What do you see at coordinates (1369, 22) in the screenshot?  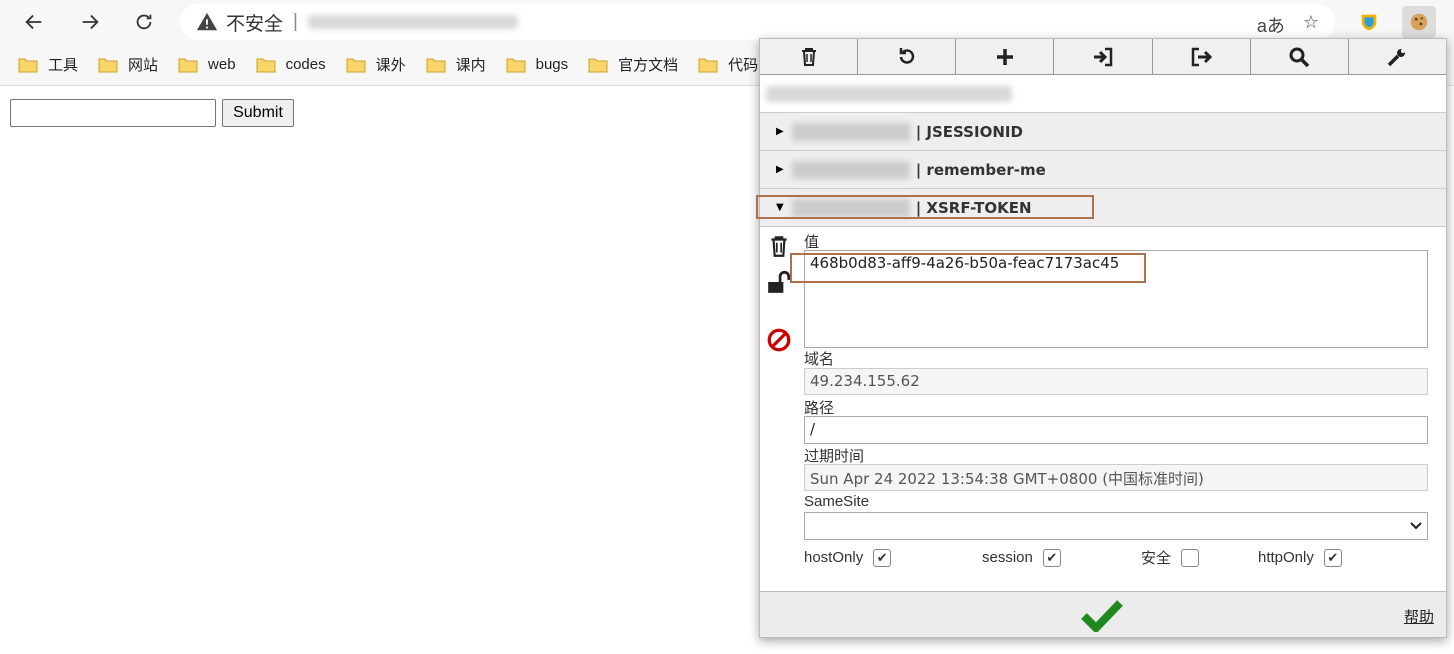 I see `extension-shield-icon` at bounding box center [1369, 22].